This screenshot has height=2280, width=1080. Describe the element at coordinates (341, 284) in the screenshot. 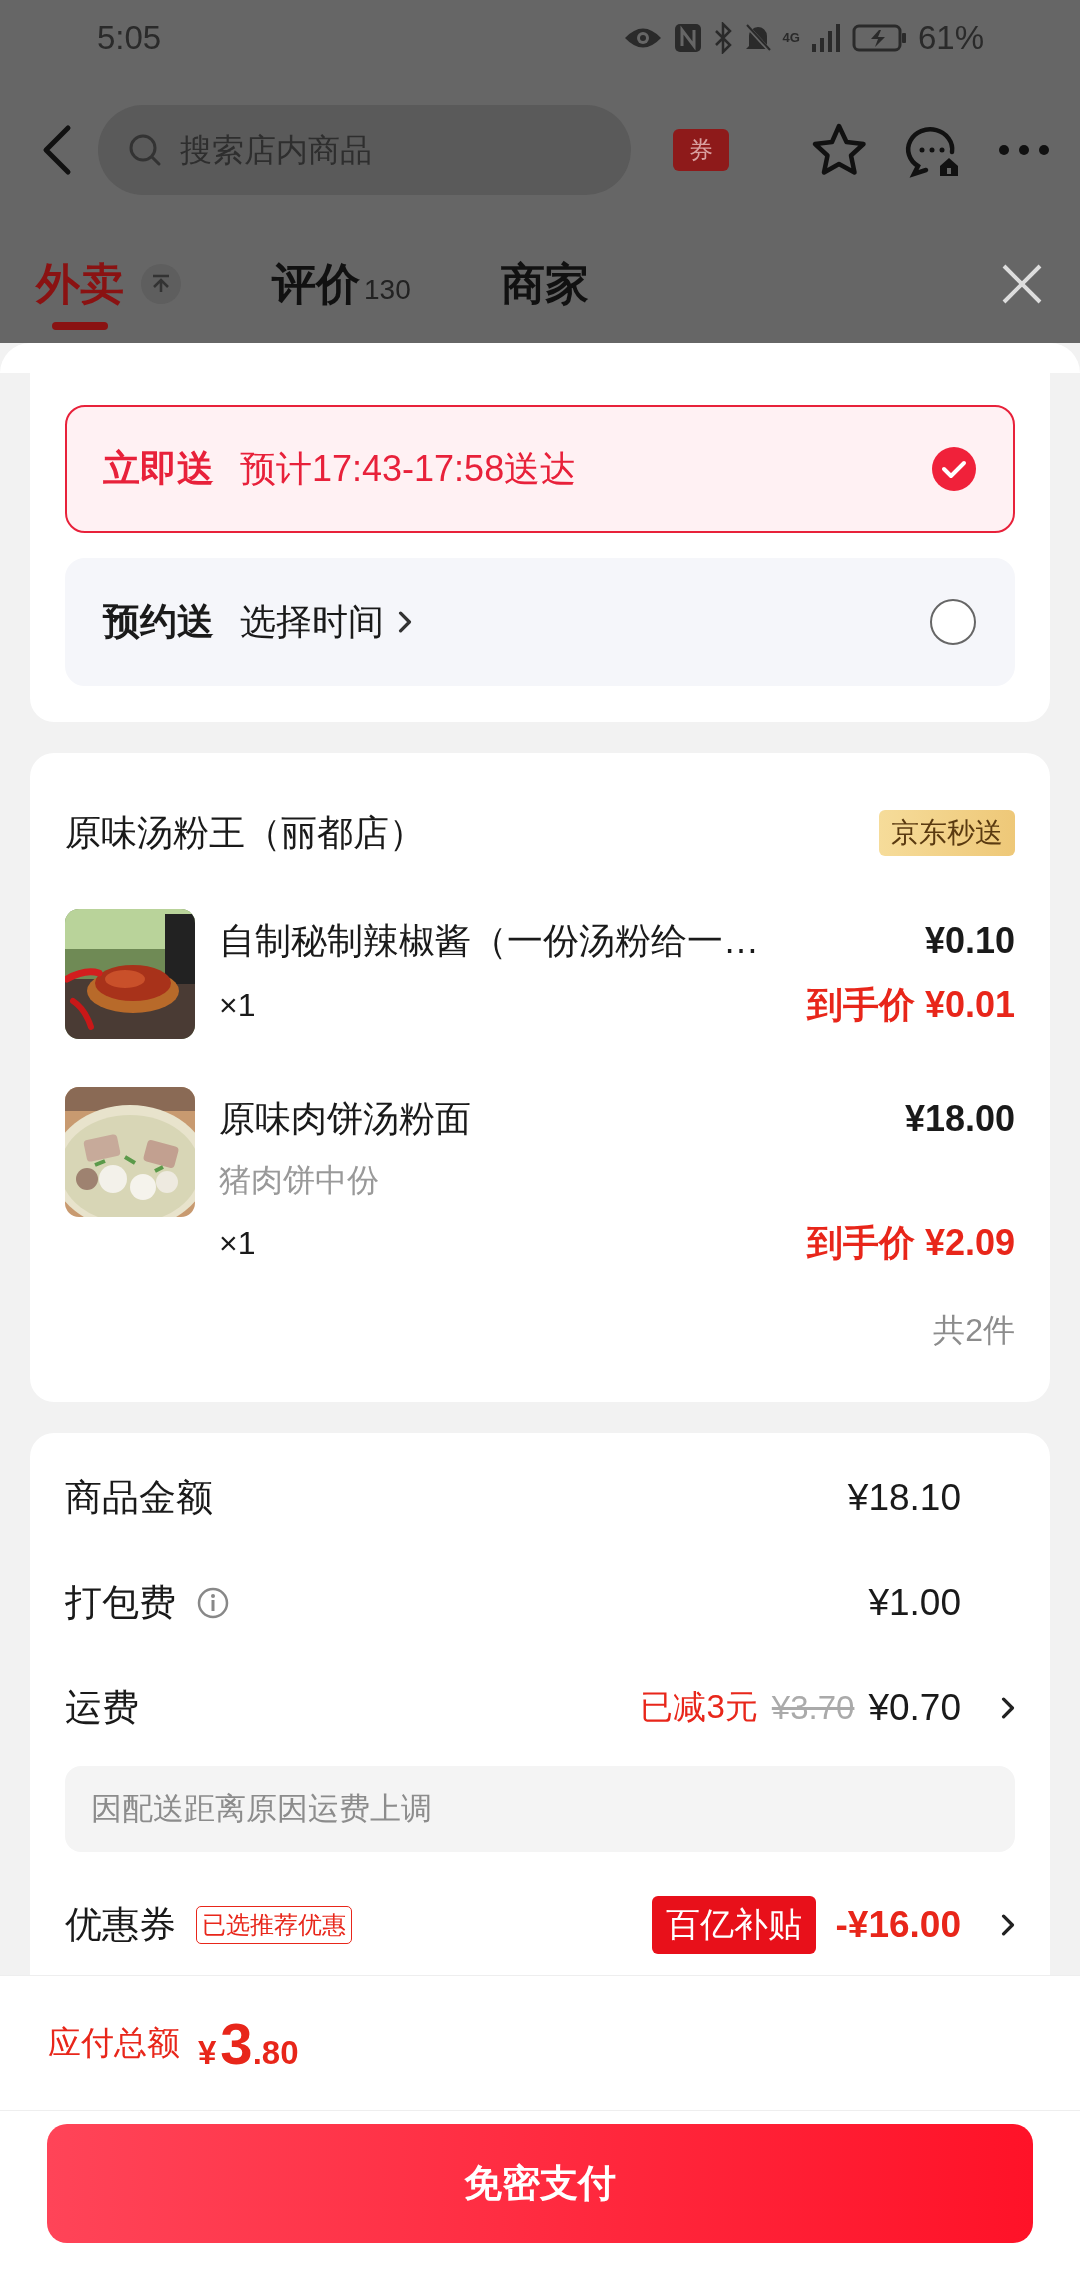

I see `tab: 评价 130` at that location.